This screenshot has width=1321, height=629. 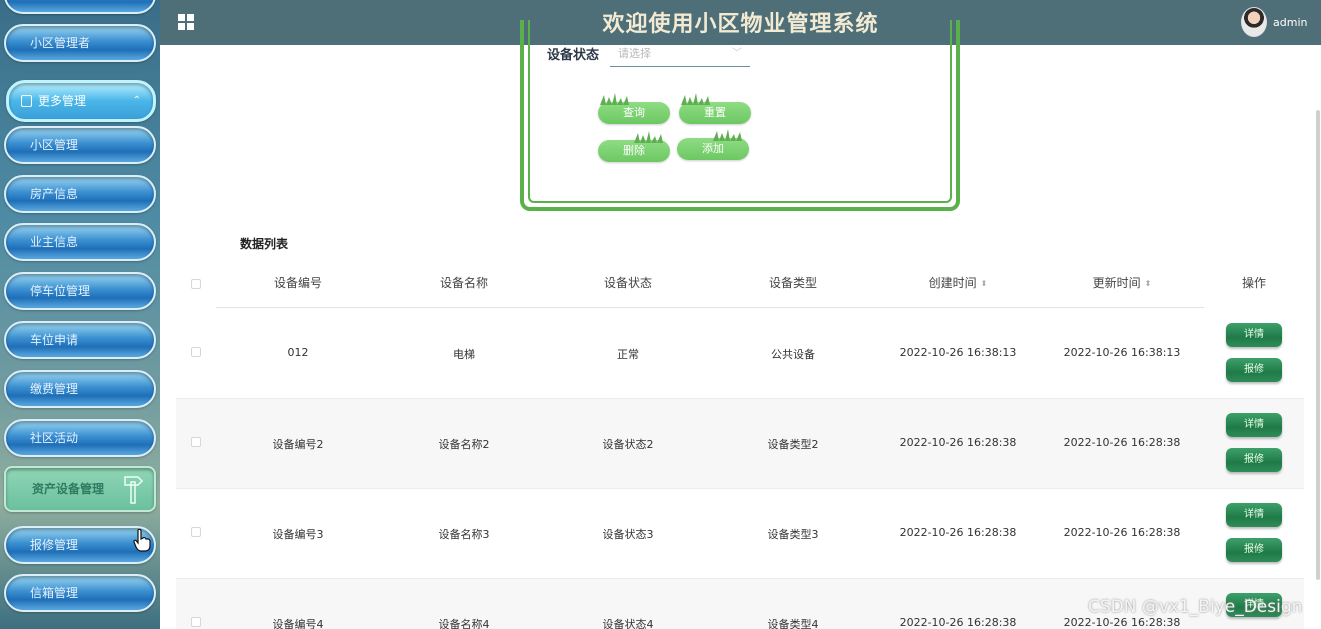 What do you see at coordinates (80, 194) in the screenshot?
I see `sidebar-item-property: 房产信息` at bounding box center [80, 194].